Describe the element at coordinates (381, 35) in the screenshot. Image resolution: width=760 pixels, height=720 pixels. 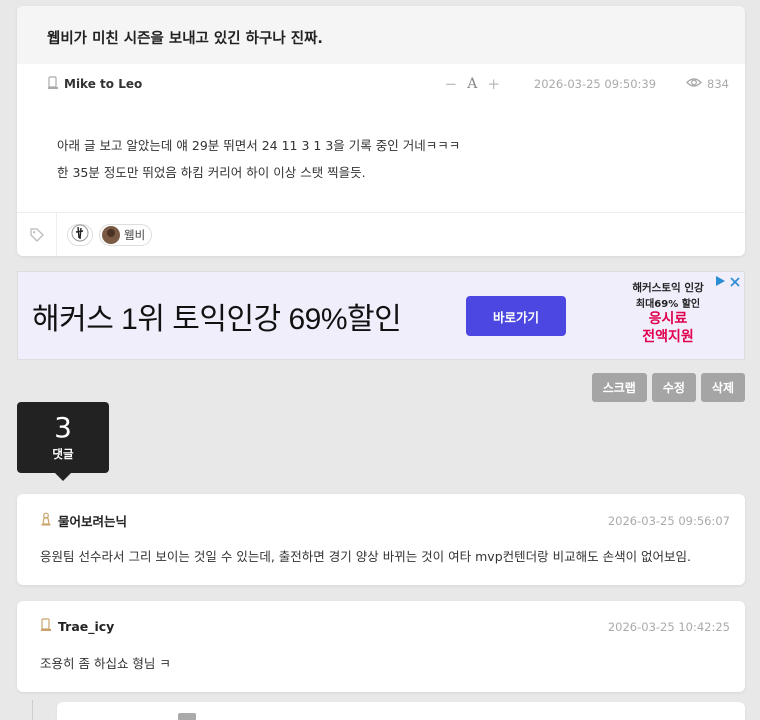
I see `post-title: 웹비가 미친 시즌을 보내고 있긴 하구나 진짜.` at that location.